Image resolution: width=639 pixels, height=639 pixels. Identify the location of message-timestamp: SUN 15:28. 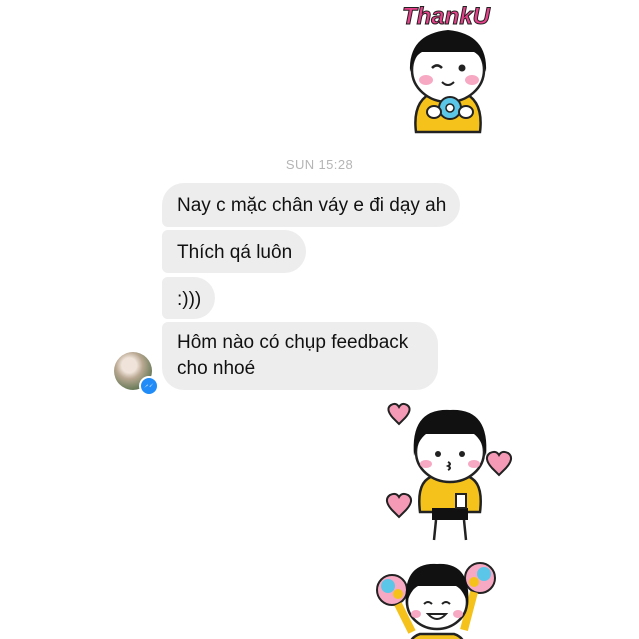
(319, 164).